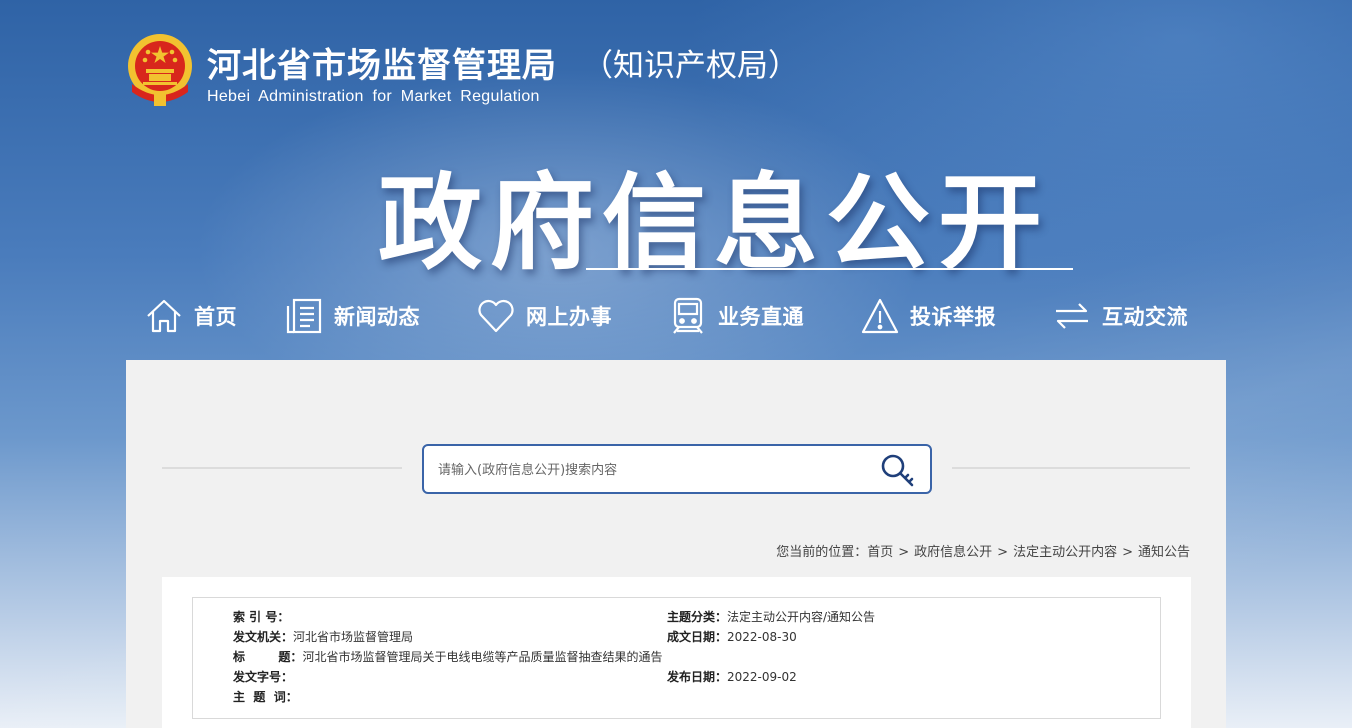 The image size is (1352, 728). I want to click on hero-divider, so click(829, 269).